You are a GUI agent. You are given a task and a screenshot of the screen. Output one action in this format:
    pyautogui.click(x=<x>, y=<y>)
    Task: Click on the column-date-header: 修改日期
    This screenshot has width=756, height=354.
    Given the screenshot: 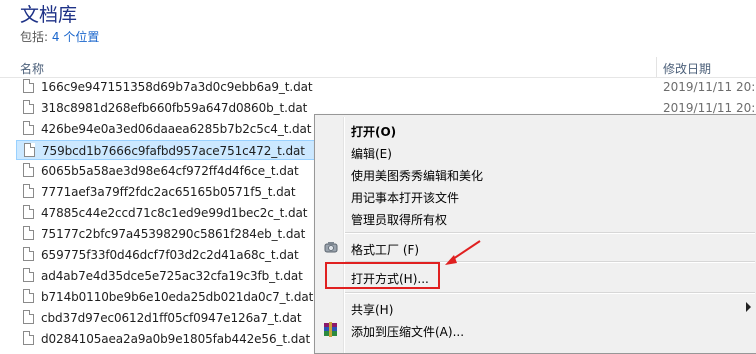 What is the action you would take?
    pyautogui.click(x=687, y=68)
    